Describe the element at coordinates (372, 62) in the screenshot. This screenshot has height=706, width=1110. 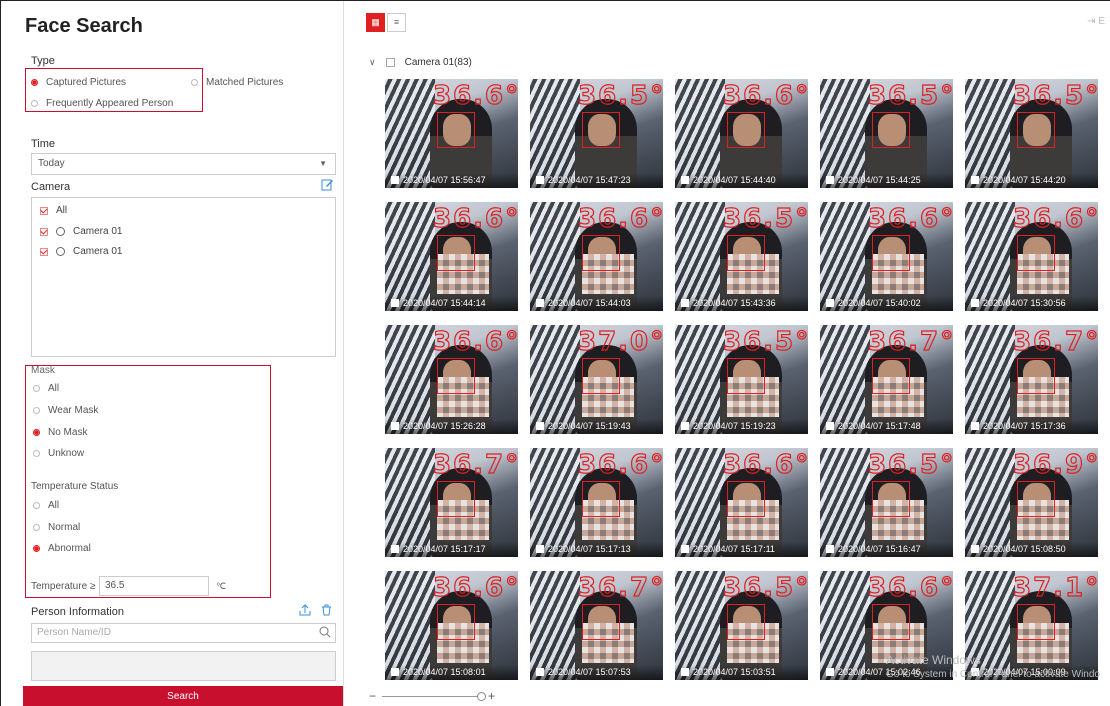
I see `chevron-down-icon: ∨` at that location.